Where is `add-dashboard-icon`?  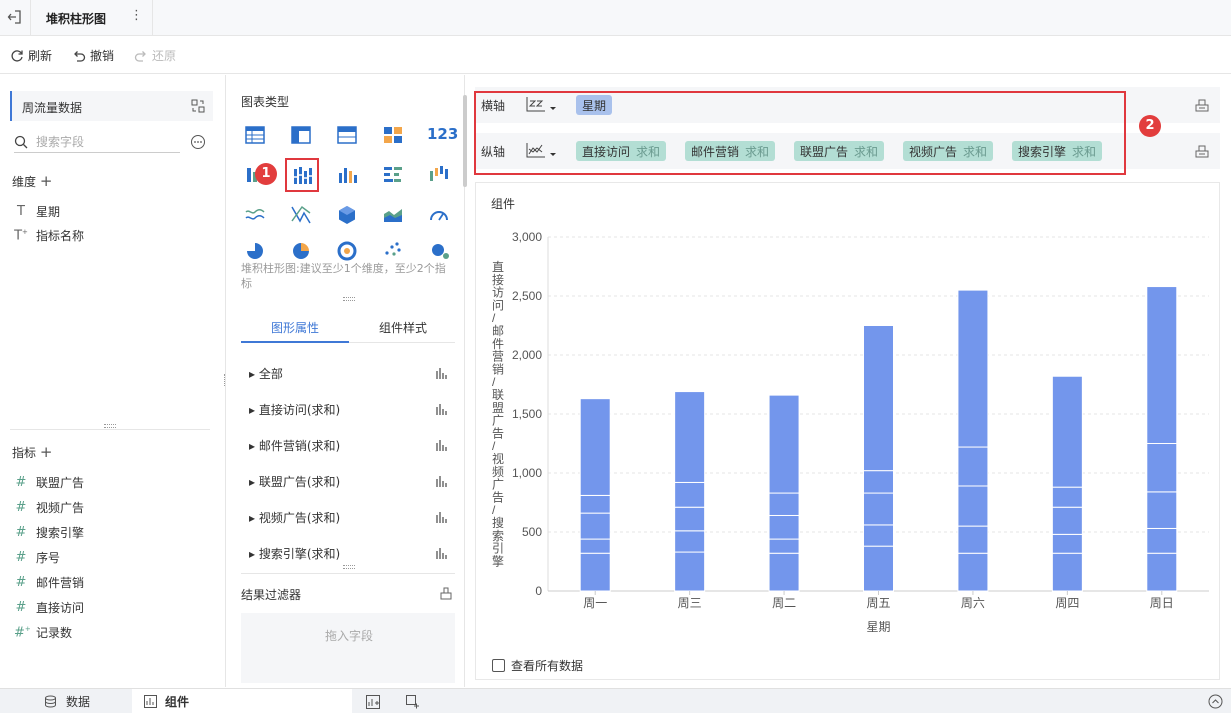
add-dashboard-icon is located at coordinates (413, 702).